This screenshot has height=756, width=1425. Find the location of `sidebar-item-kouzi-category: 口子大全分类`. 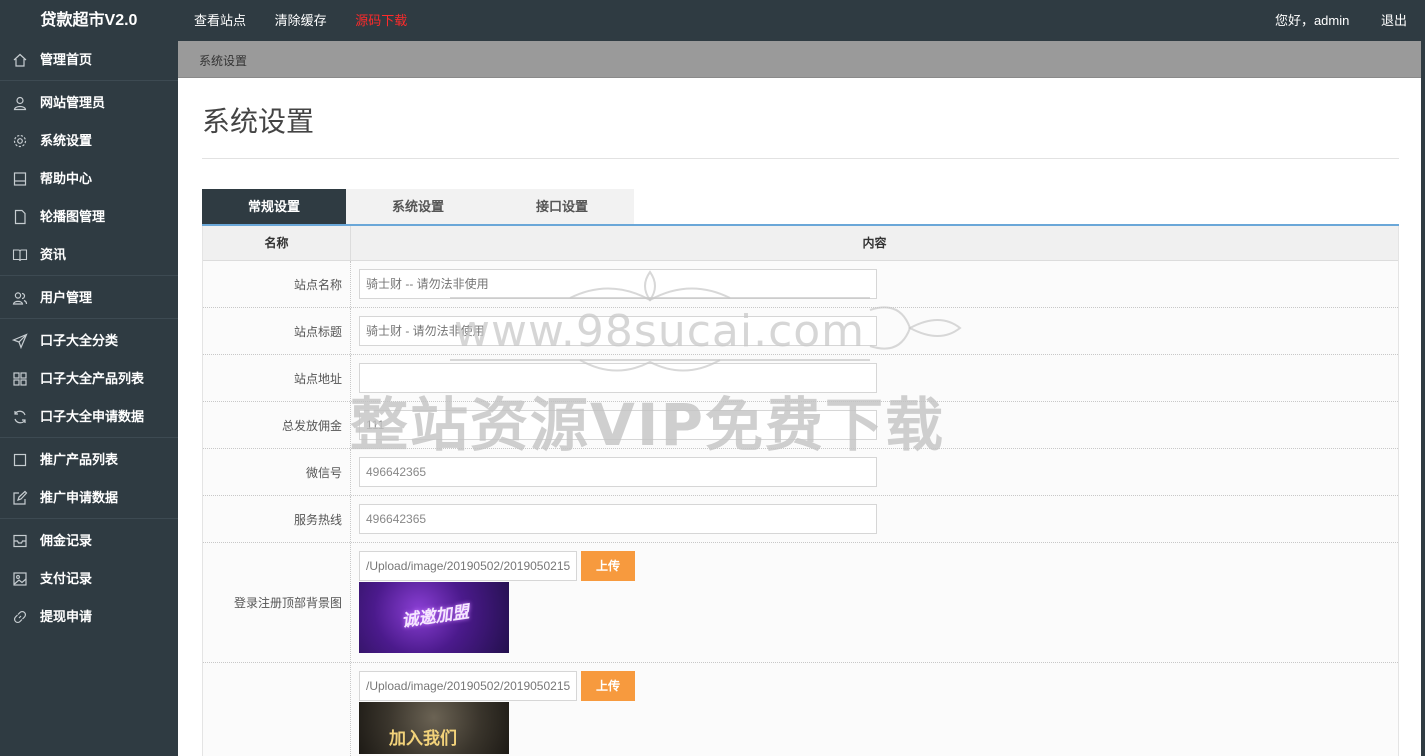

sidebar-item-kouzi-category: 口子大全分类 is located at coordinates (89, 341).